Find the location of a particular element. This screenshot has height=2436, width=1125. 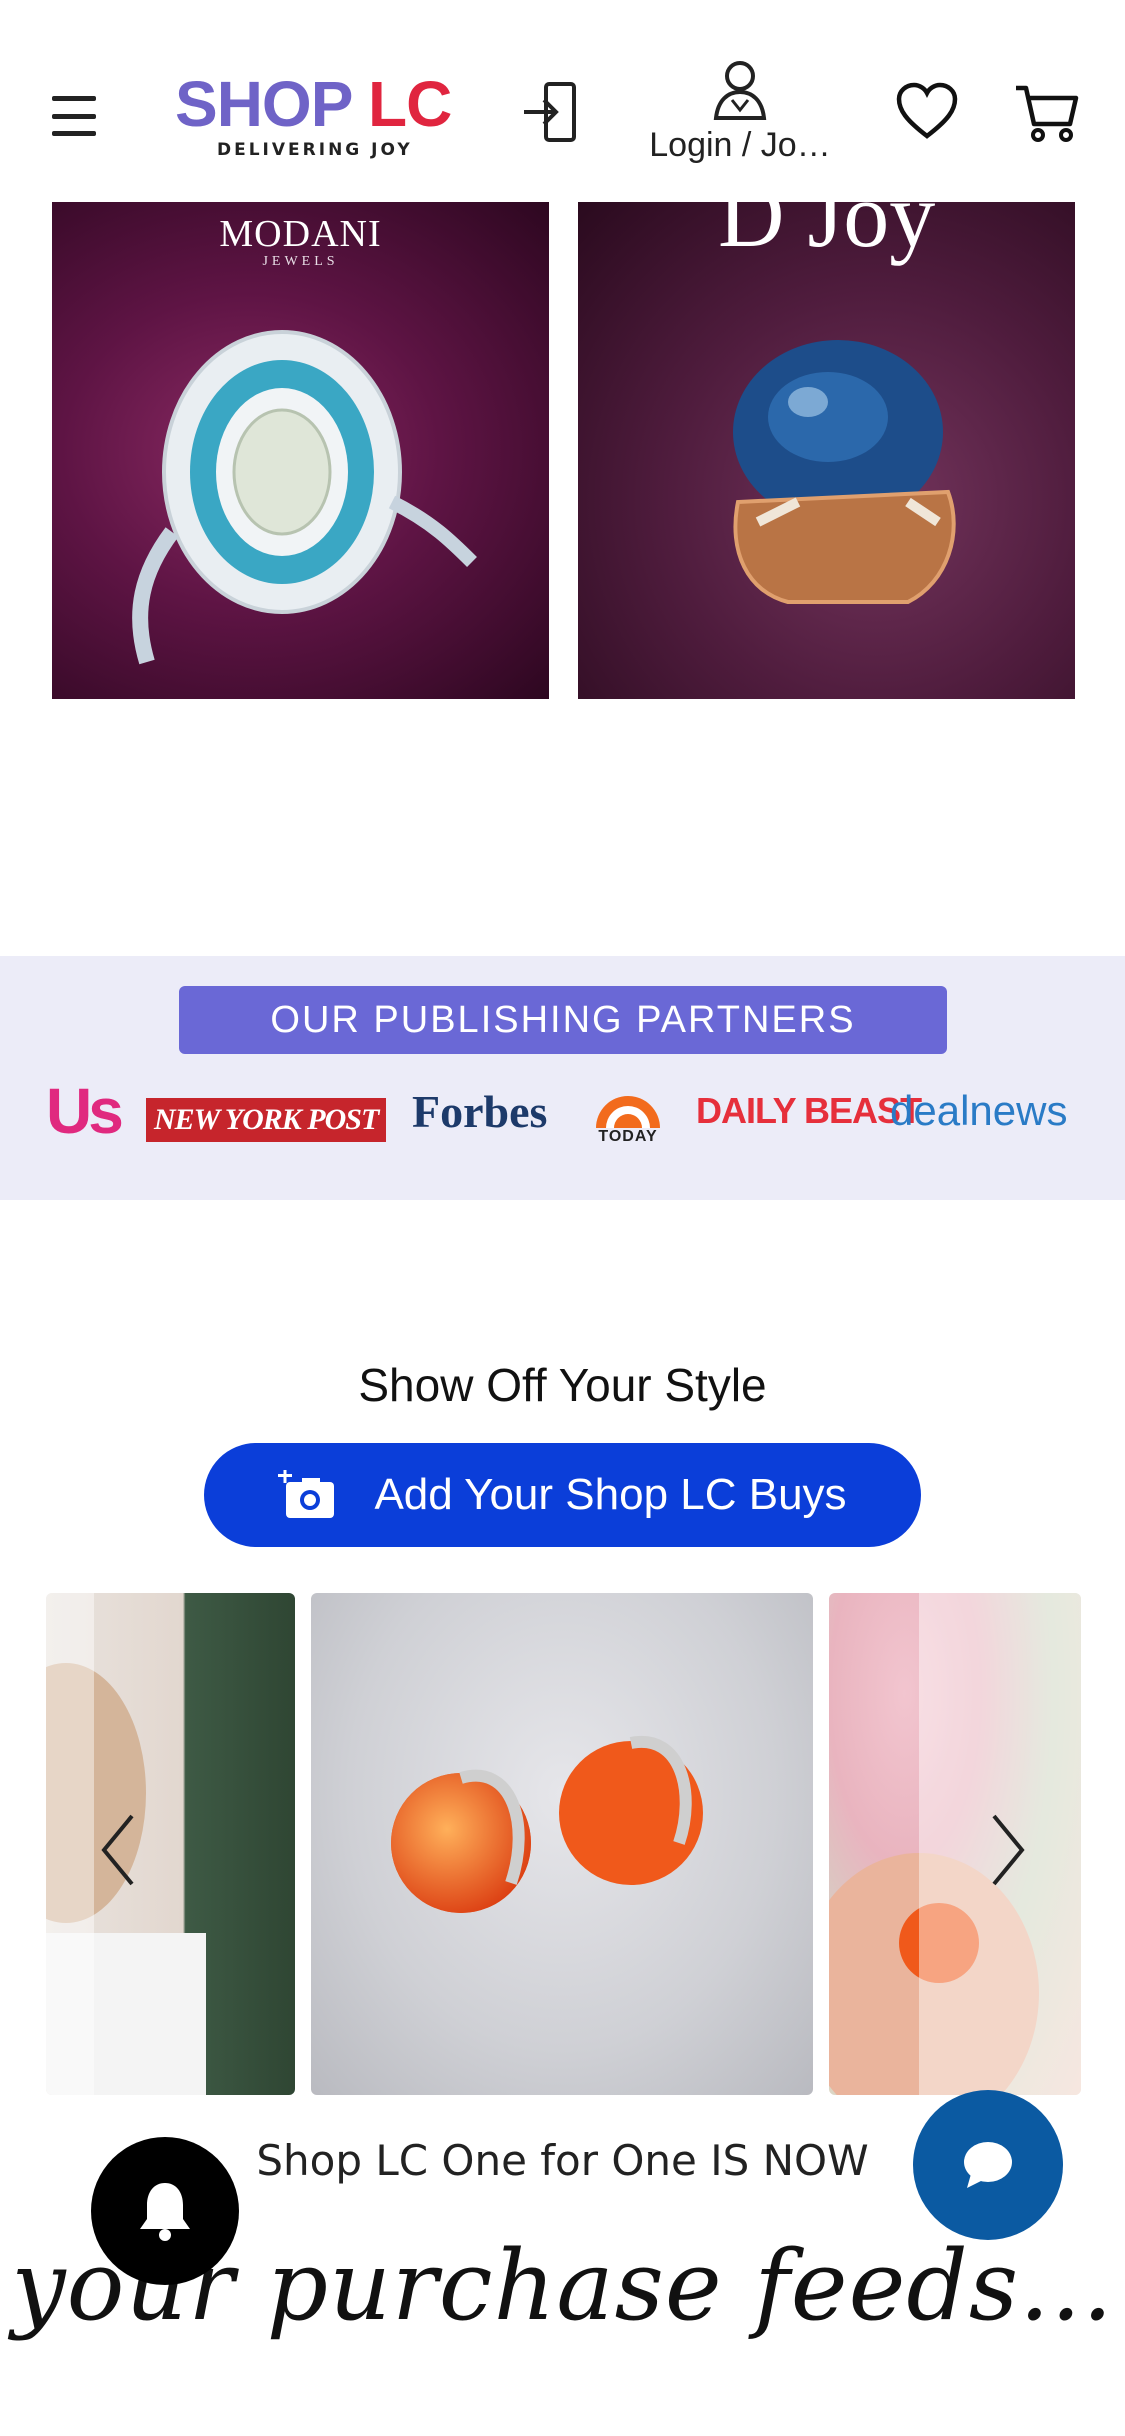

chat-bubble-icon is located at coordinates (988, 2165).